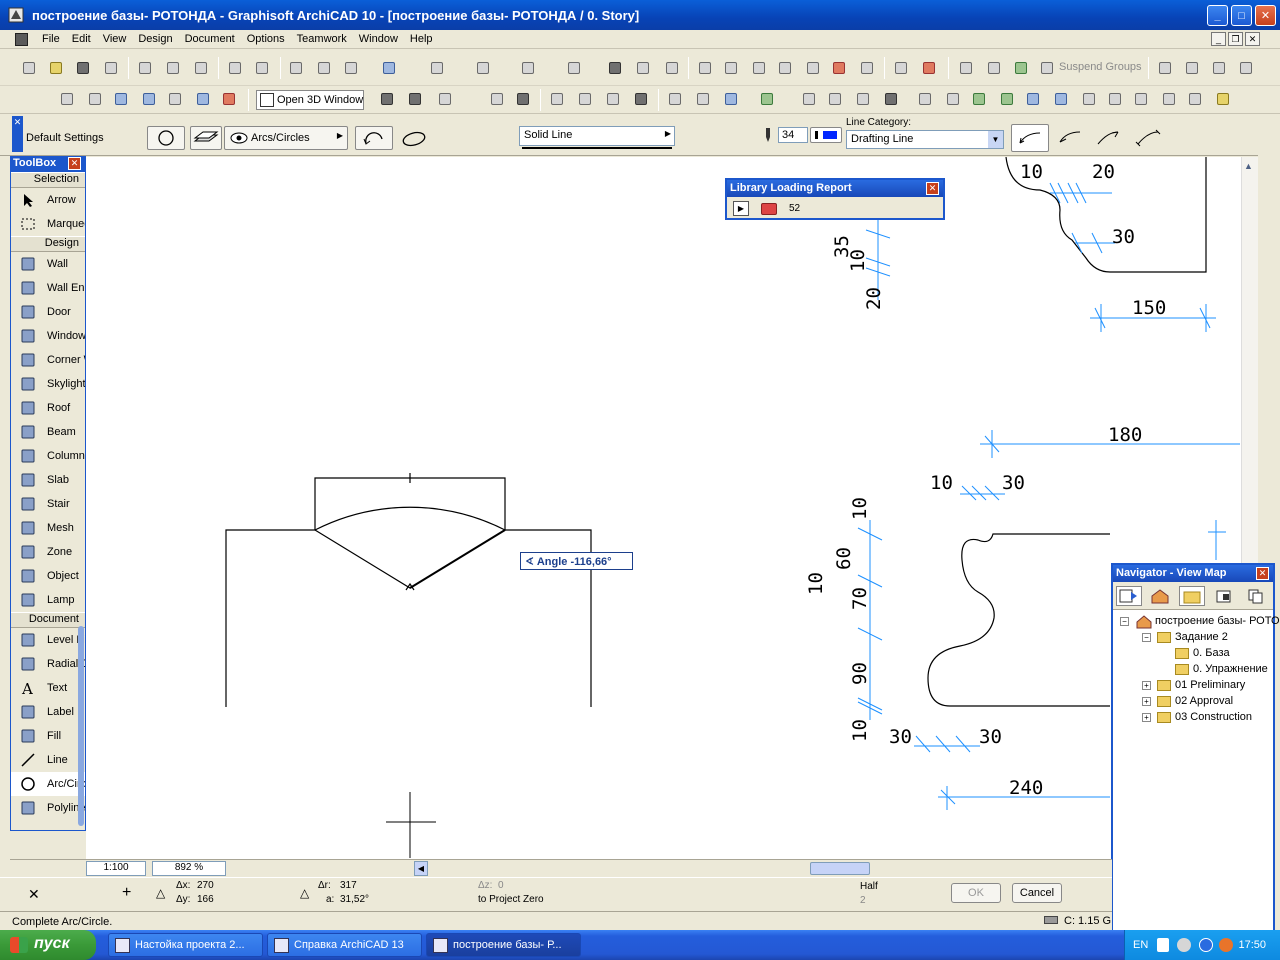  Describe the element at coordinates (675, 99) in the screenshot. I see `copy-3d-icon` at that location.